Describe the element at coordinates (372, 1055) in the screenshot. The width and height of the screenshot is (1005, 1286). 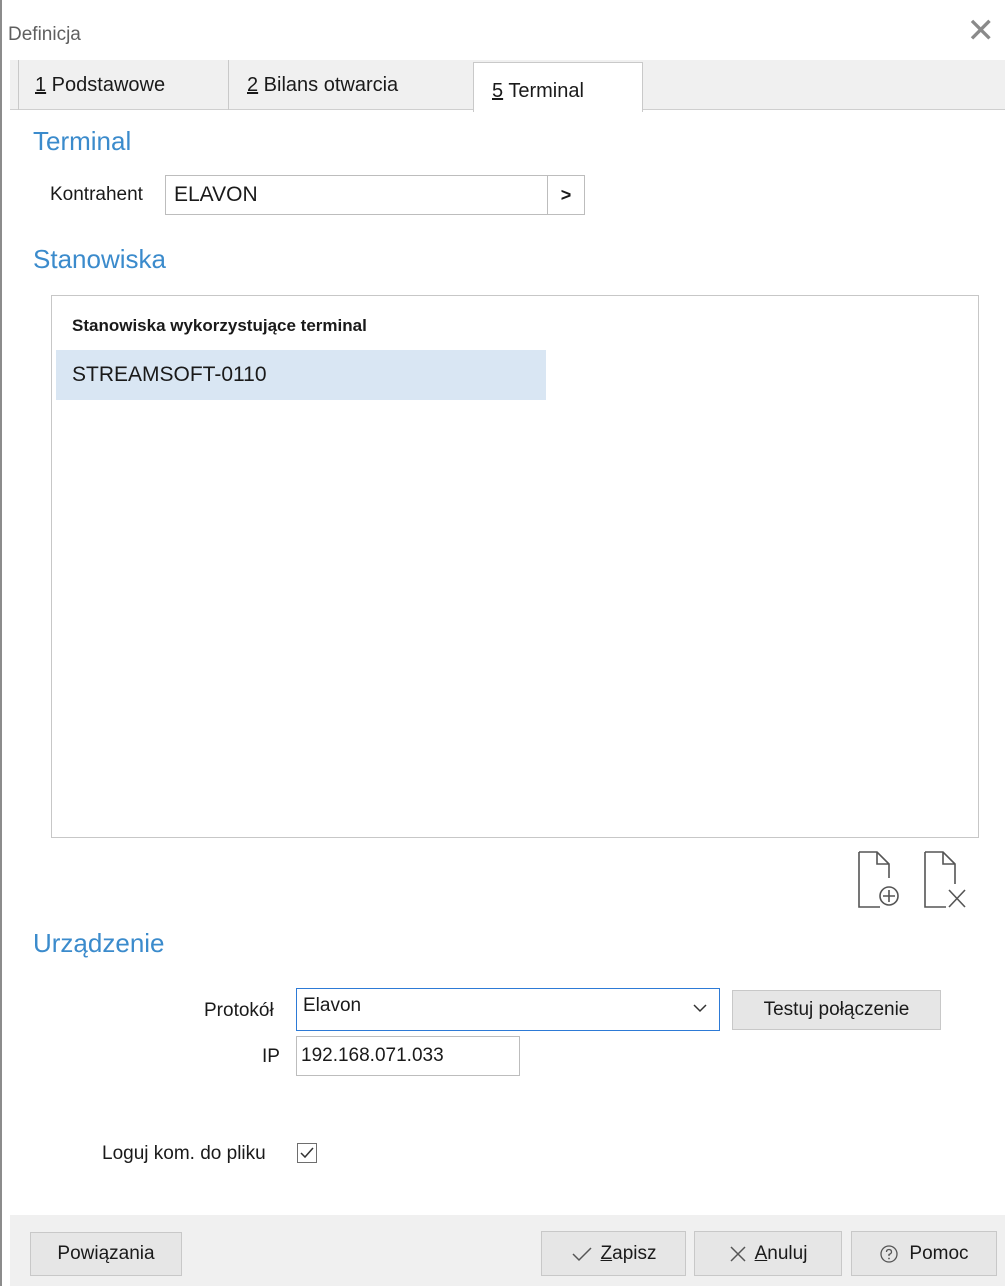
I see `ip-value: 192.168.071.033` at that location.